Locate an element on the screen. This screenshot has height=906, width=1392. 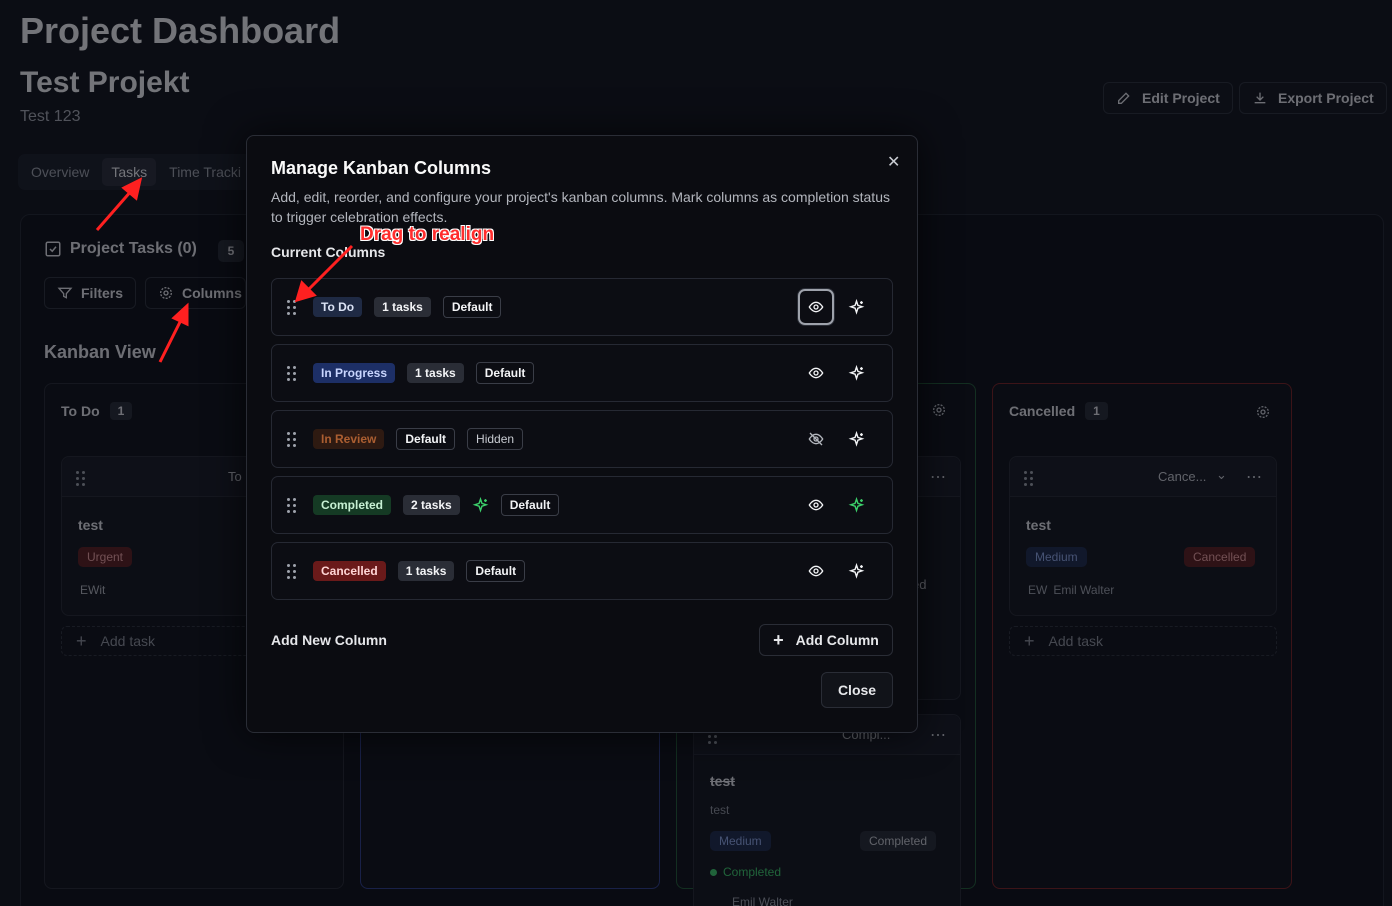
arrow-to-columns-button is located at coordinates (170, 341).